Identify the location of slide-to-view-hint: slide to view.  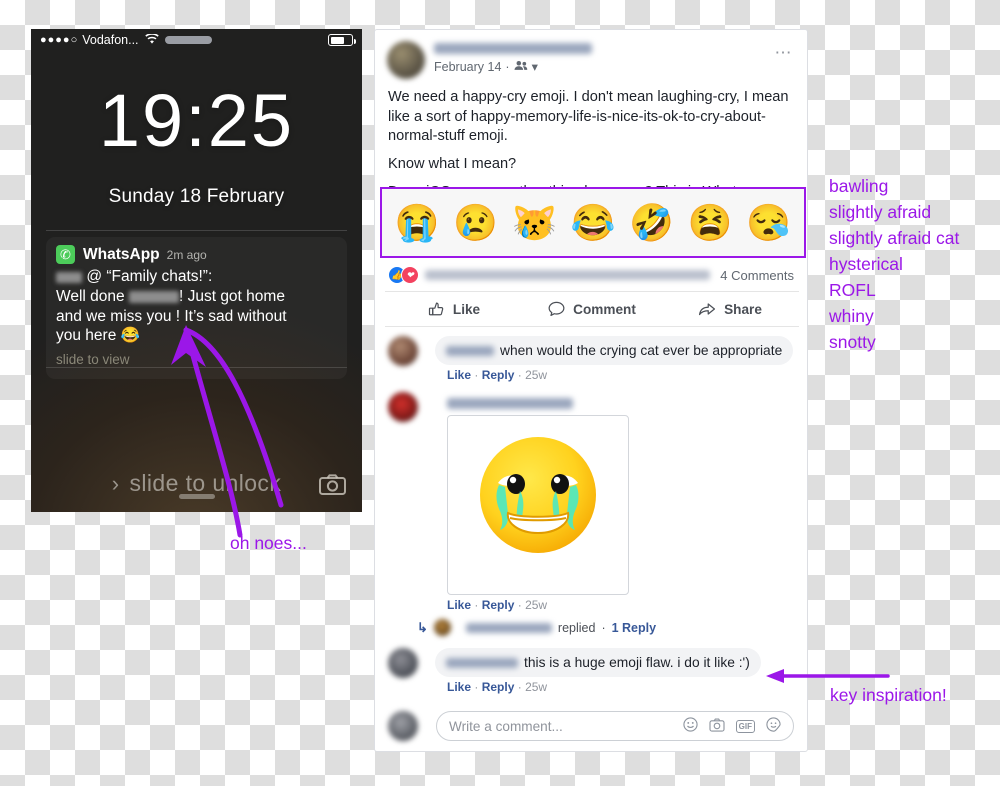
(93, 360).